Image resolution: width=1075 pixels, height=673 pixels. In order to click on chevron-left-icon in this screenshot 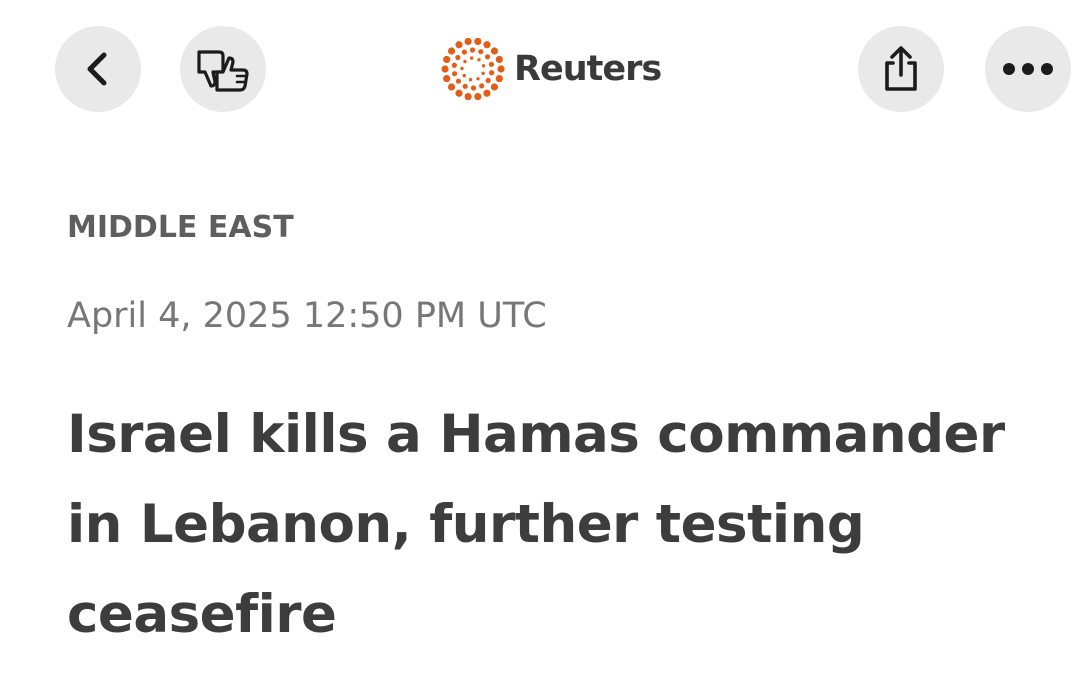, I will do `click(97, 69)`.